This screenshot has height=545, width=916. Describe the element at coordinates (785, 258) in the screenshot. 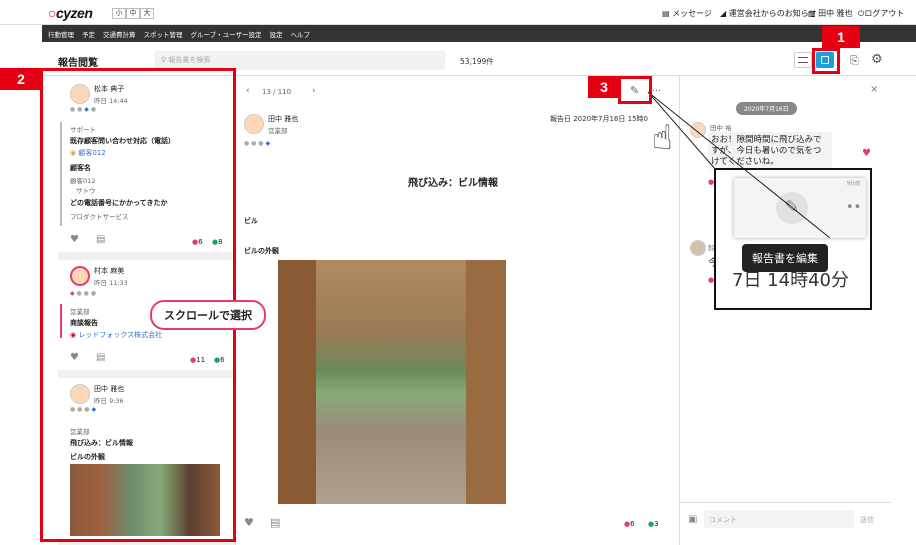

I see `edit-report-tooltip: 報告書を編集` at that location.